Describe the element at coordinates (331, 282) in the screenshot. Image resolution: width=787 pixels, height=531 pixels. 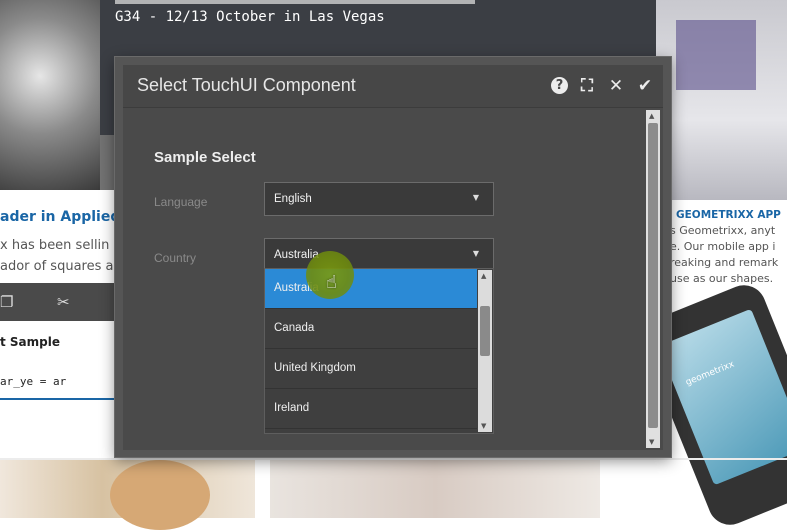
I see `hand-cursor-icon: ☝` at that location.